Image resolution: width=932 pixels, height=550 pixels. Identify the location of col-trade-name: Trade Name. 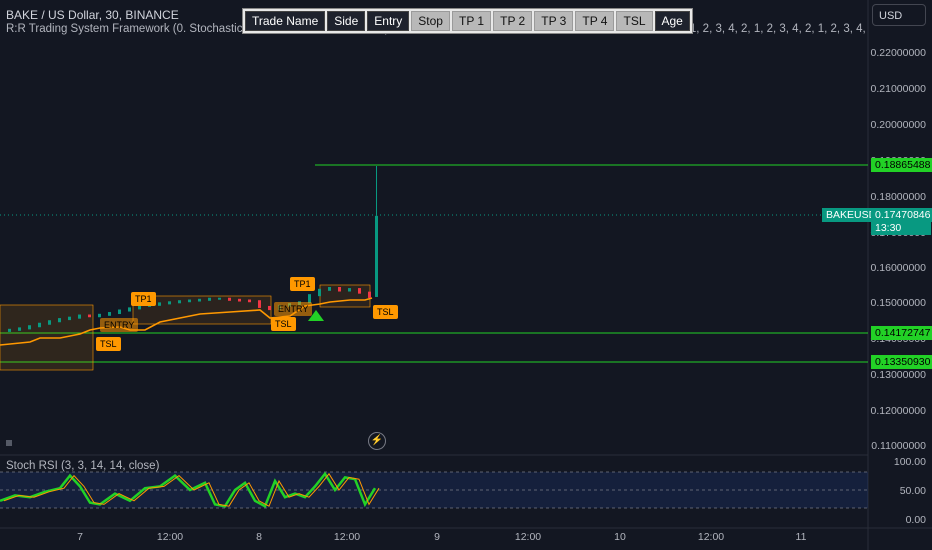
(285, 21).